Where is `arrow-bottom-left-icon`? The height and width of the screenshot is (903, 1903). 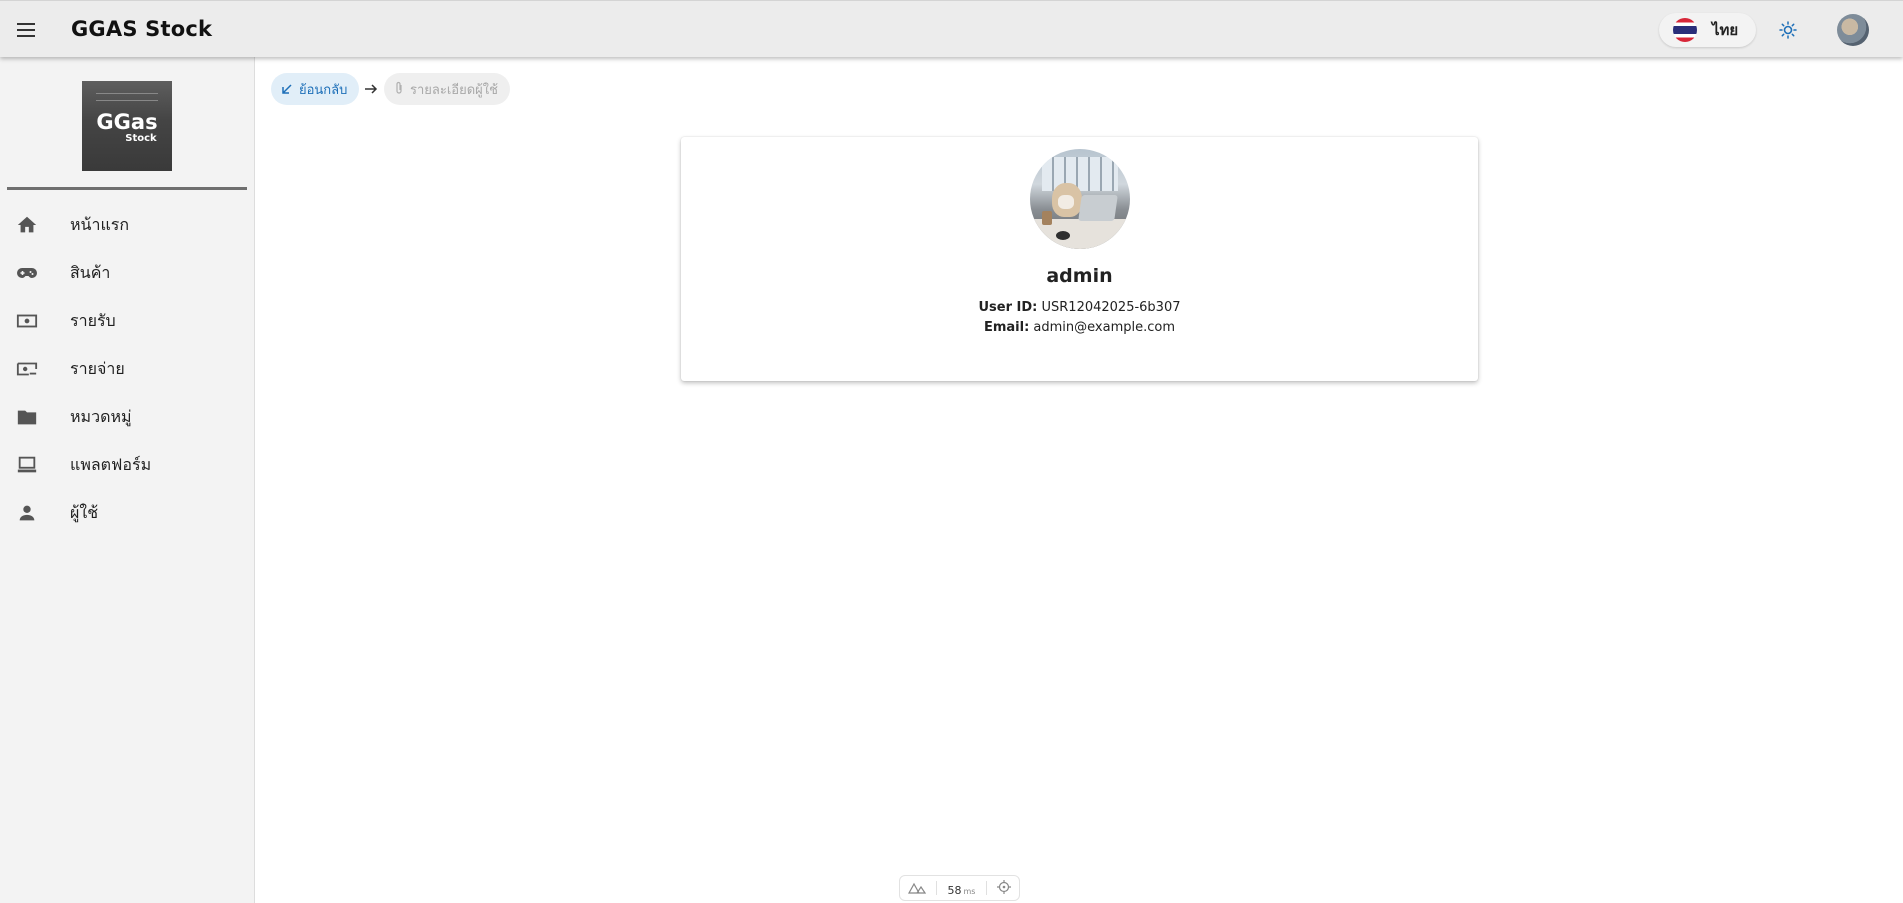 arrow-bottom-left-icon is located at coordinates (287, 89).